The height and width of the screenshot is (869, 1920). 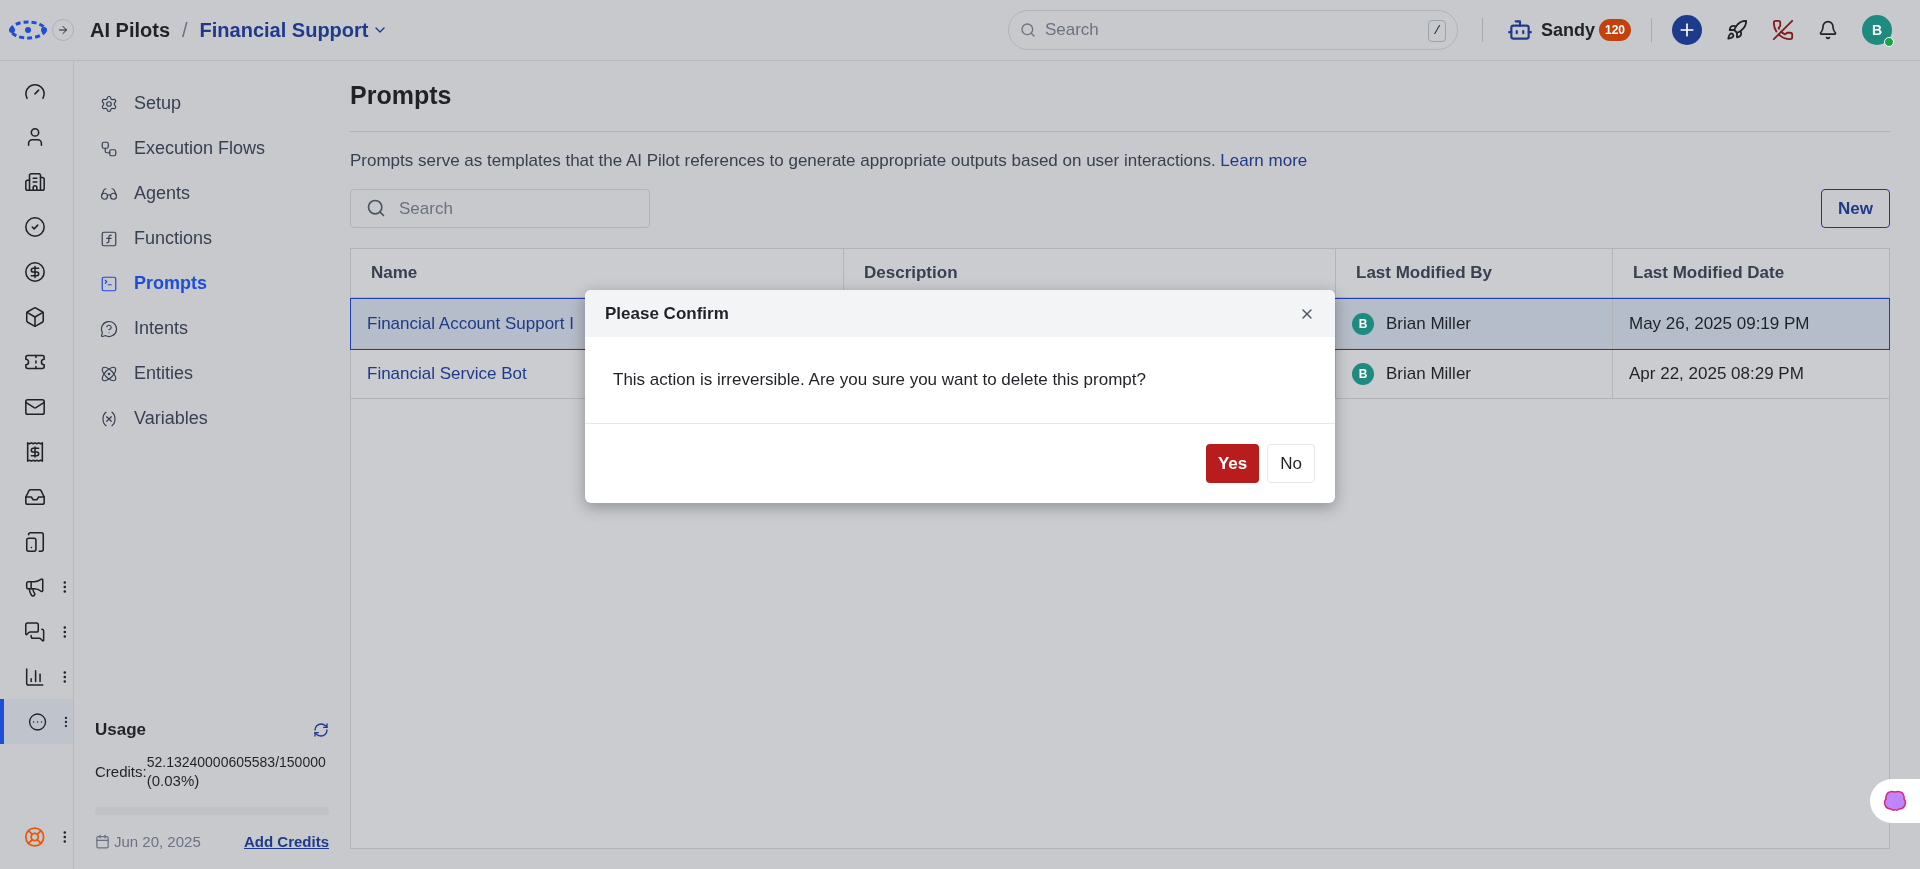 I want to click on usage-title: Usage, so click(x=121, y=729).